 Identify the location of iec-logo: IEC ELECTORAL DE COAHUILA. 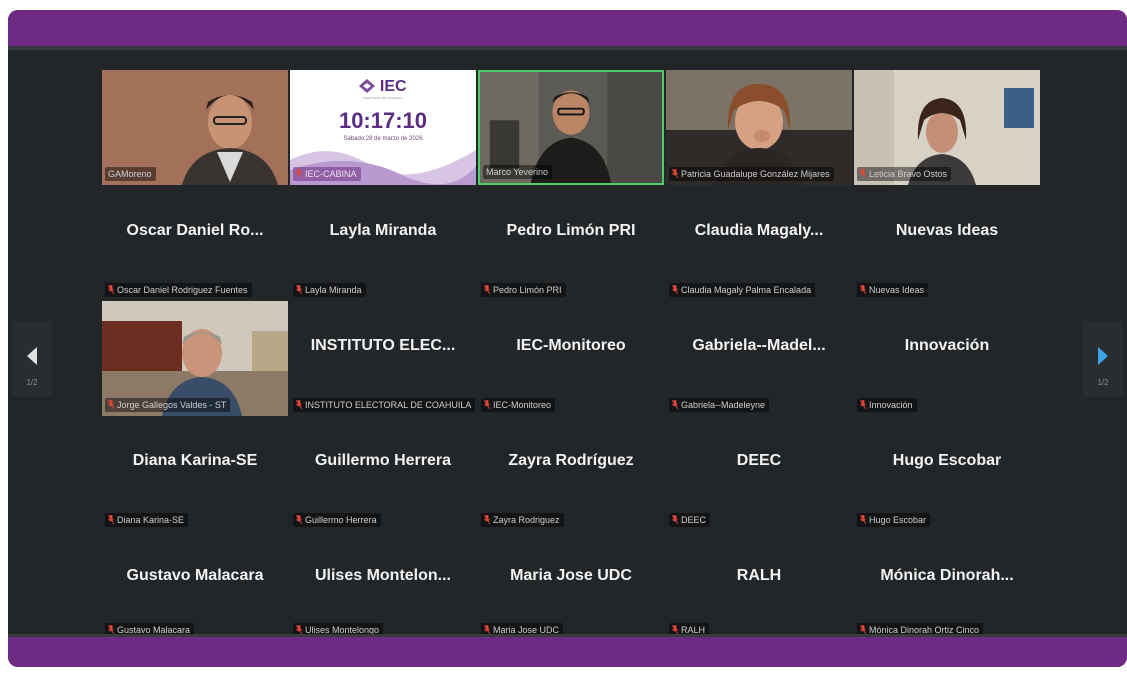
(383, 89).